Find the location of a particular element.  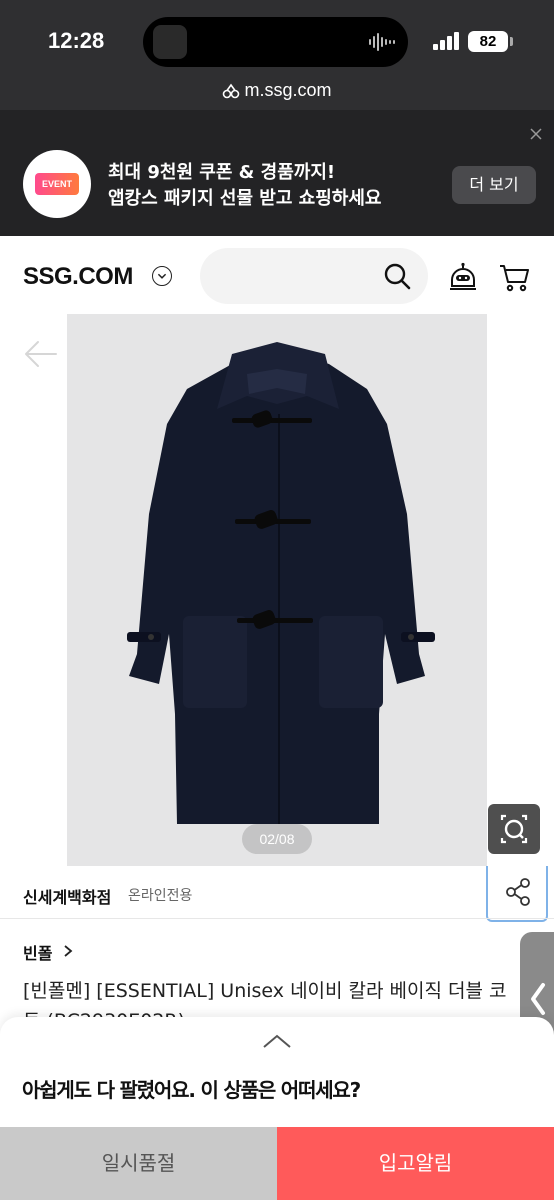

restock-notify-button: 입고알림 is located at coordinates (415, 1163).